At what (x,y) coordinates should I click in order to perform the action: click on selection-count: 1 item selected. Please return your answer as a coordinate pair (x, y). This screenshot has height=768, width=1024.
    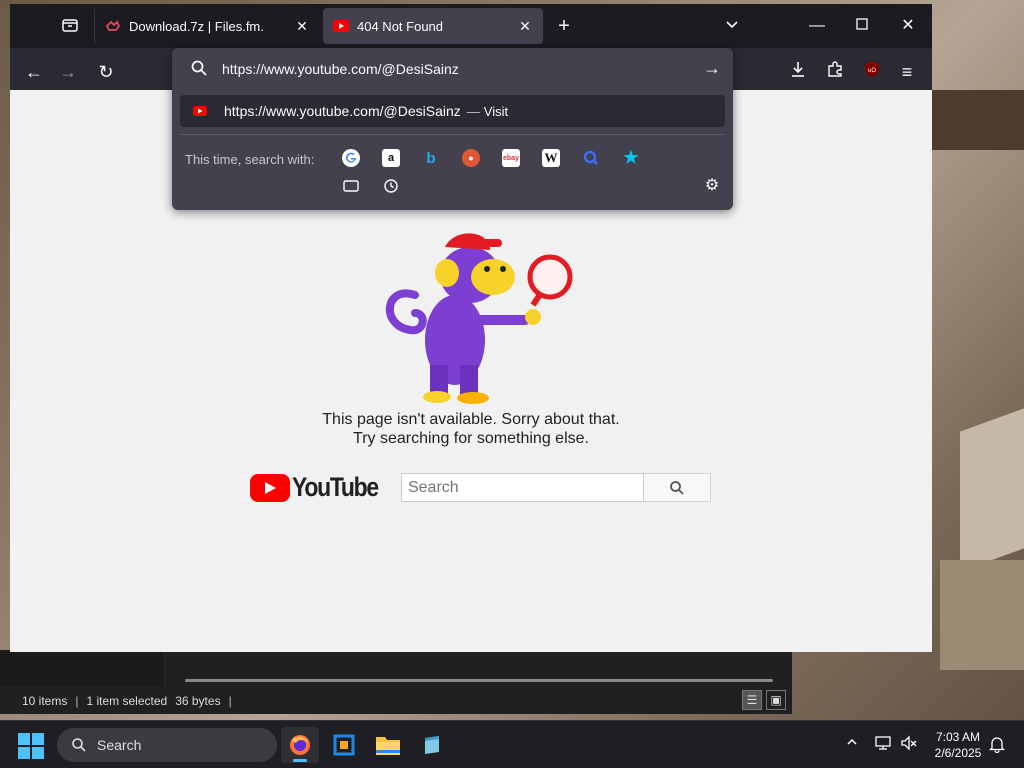
    Looking at the image, I should click on (127, 701).